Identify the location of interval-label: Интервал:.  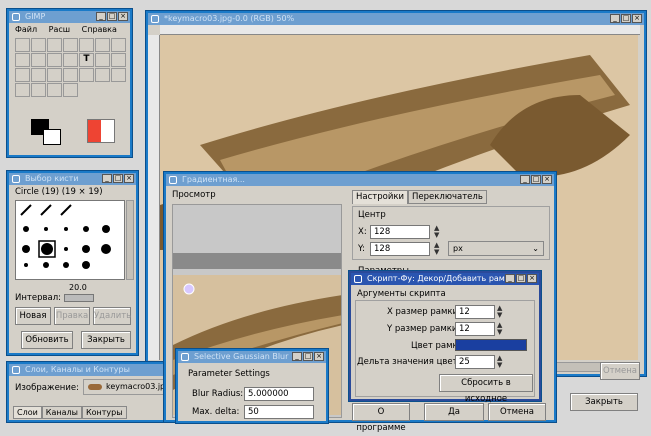
(38, 298).